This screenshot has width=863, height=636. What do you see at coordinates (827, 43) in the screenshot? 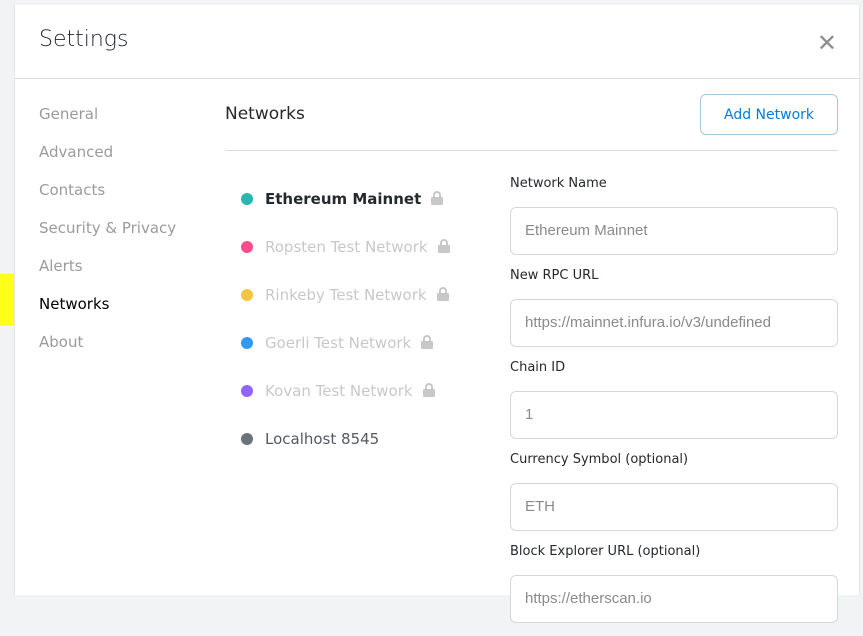
I see `close-icon: ✕` at bounding box center [827, 43].